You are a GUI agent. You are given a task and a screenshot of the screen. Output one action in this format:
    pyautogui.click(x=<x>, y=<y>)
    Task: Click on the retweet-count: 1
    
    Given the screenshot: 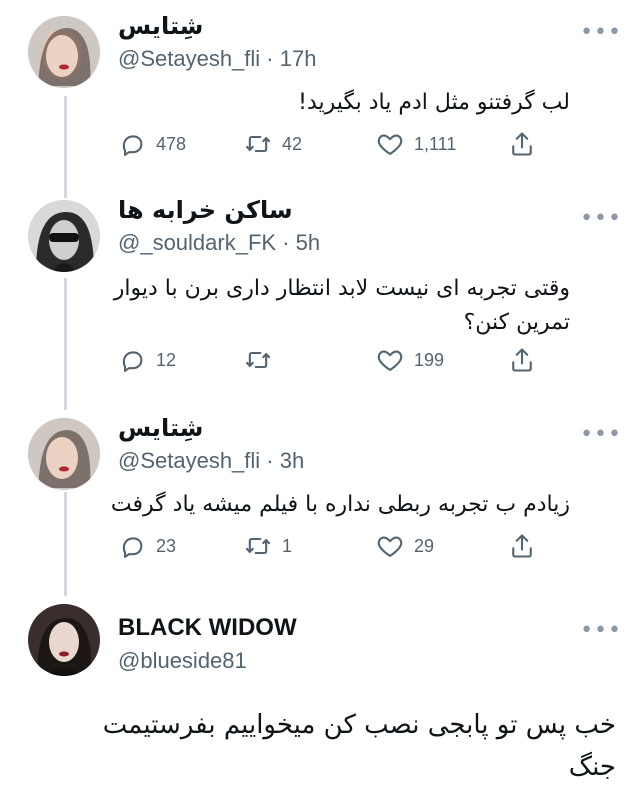 What is the action you would take?
    pyautogui.click(x=287, y=545)
    